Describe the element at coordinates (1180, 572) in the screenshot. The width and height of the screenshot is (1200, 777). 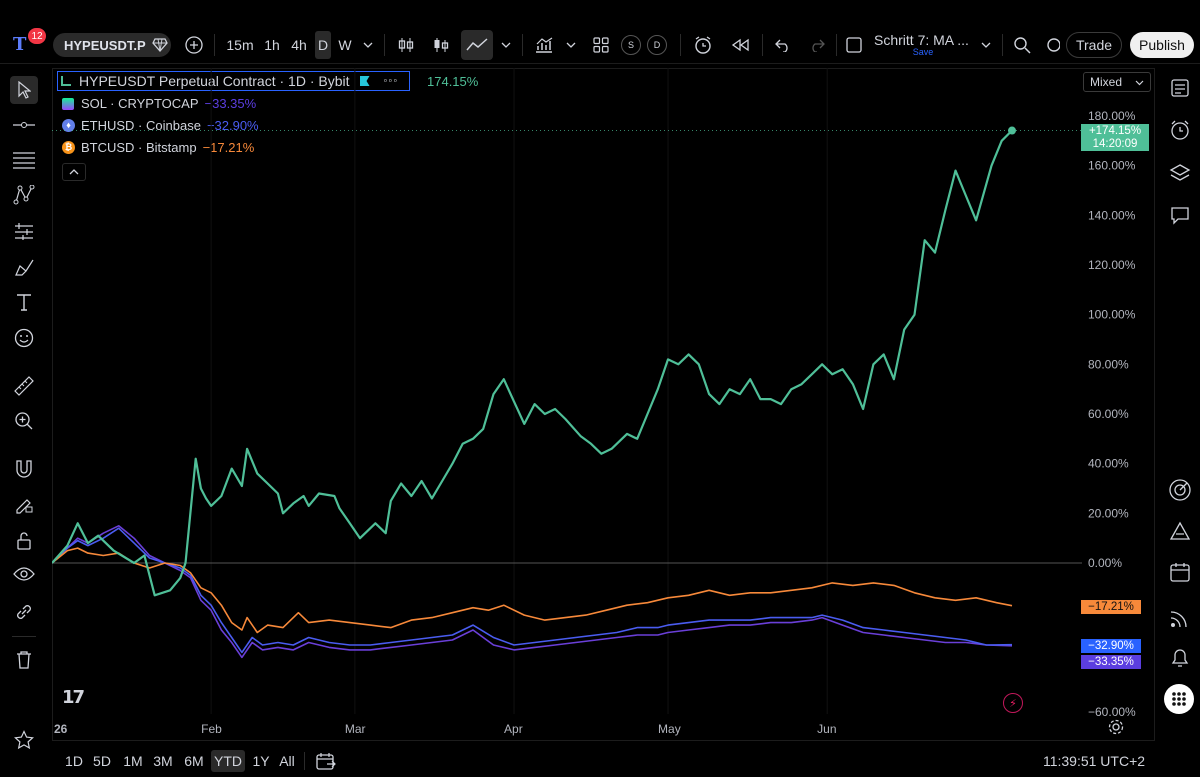
I see `calendar-icon` at that location.